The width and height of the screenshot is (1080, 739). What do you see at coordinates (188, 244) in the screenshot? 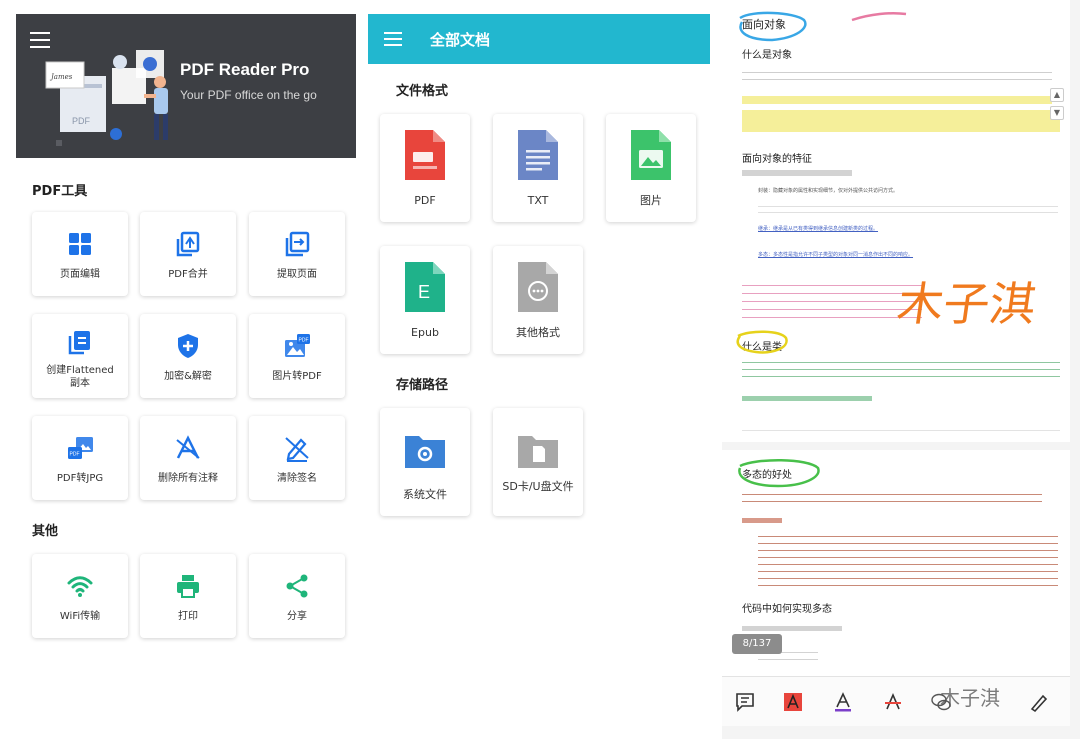
I see `merge-icon` at bounding box center [188, 244].